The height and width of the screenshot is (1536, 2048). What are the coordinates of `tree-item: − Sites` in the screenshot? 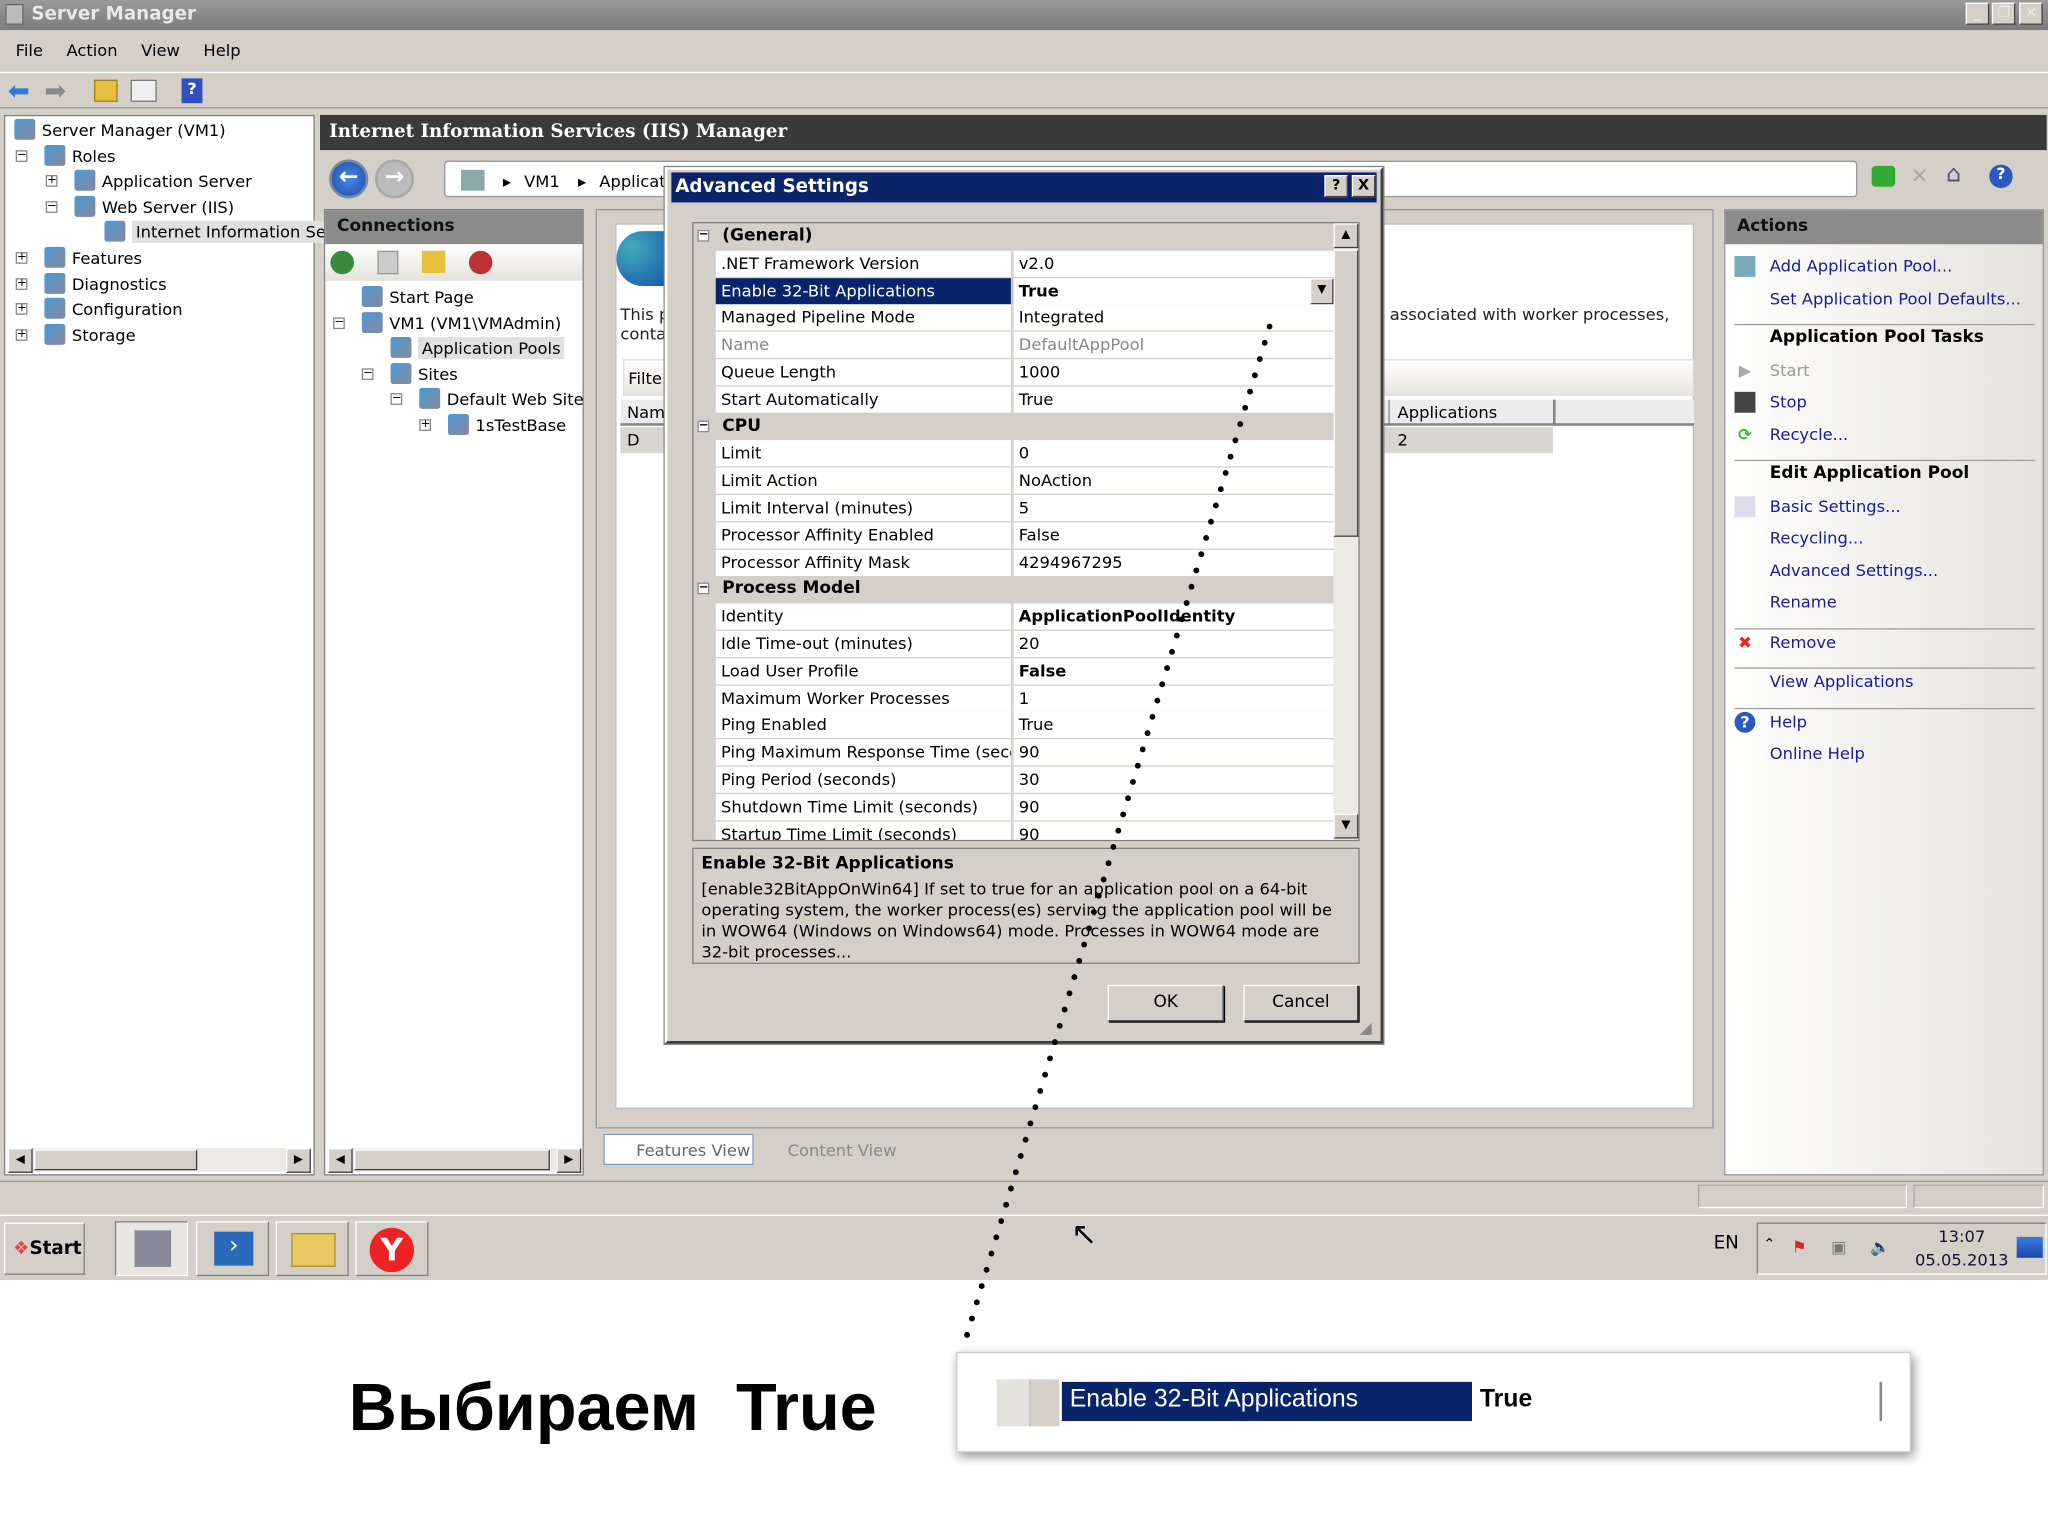 It's located at (409, 373).